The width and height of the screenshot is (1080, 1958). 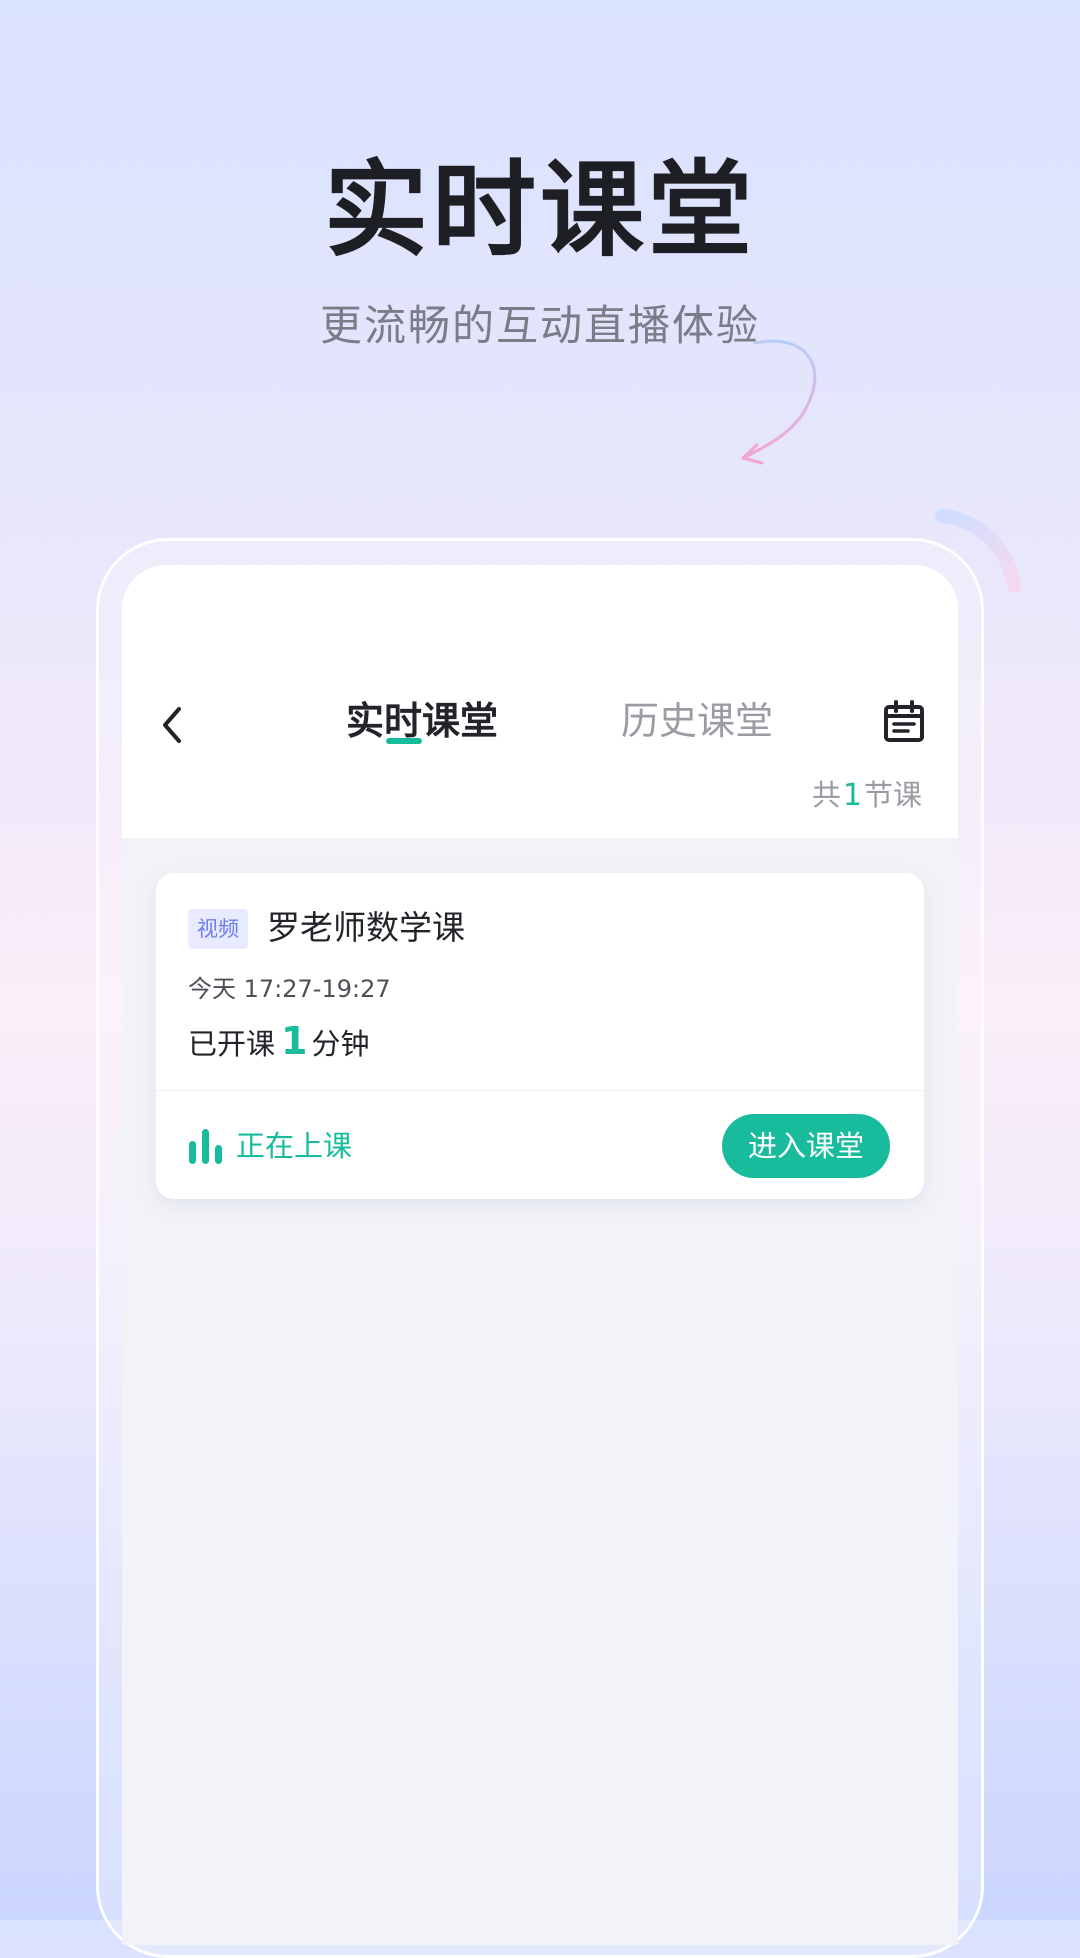 What do you see at coordinates (852, 795) in the screenshot?
I see `lesson-count-number: 1` at bounding box center [852, 795].